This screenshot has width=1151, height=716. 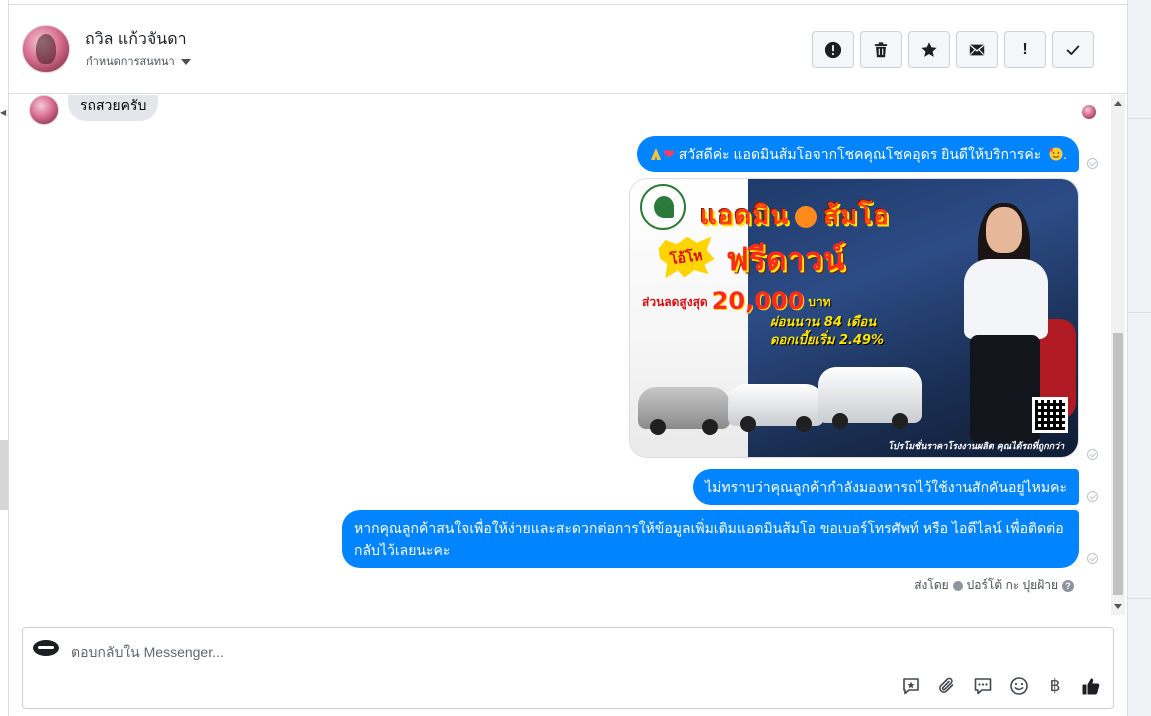 What do you see at coordinates (568, 668) in the screenshot?
I see `reply-composer: ฿` at bounding box center [568, 668].